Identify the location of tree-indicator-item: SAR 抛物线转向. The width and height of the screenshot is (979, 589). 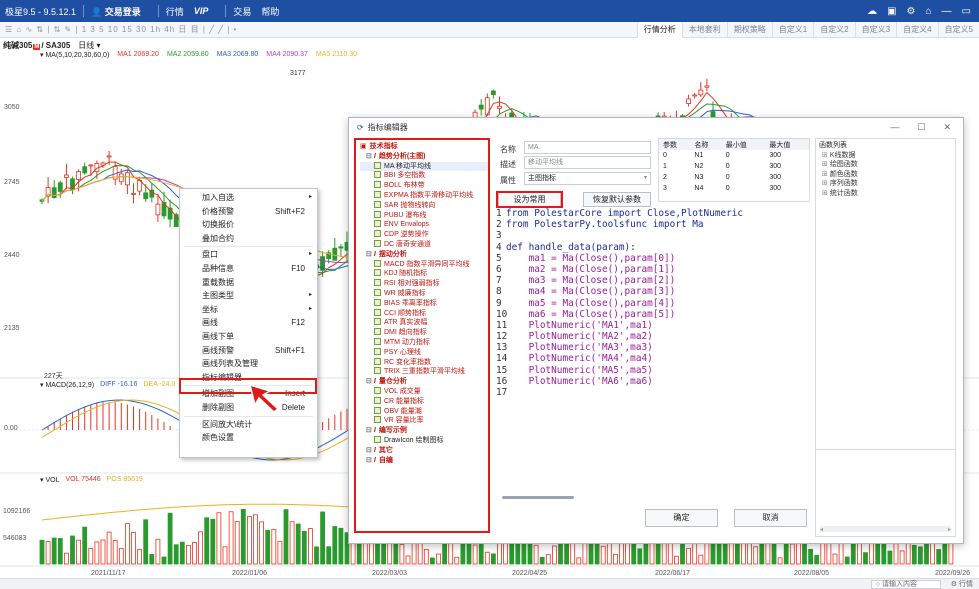
(424, 205).